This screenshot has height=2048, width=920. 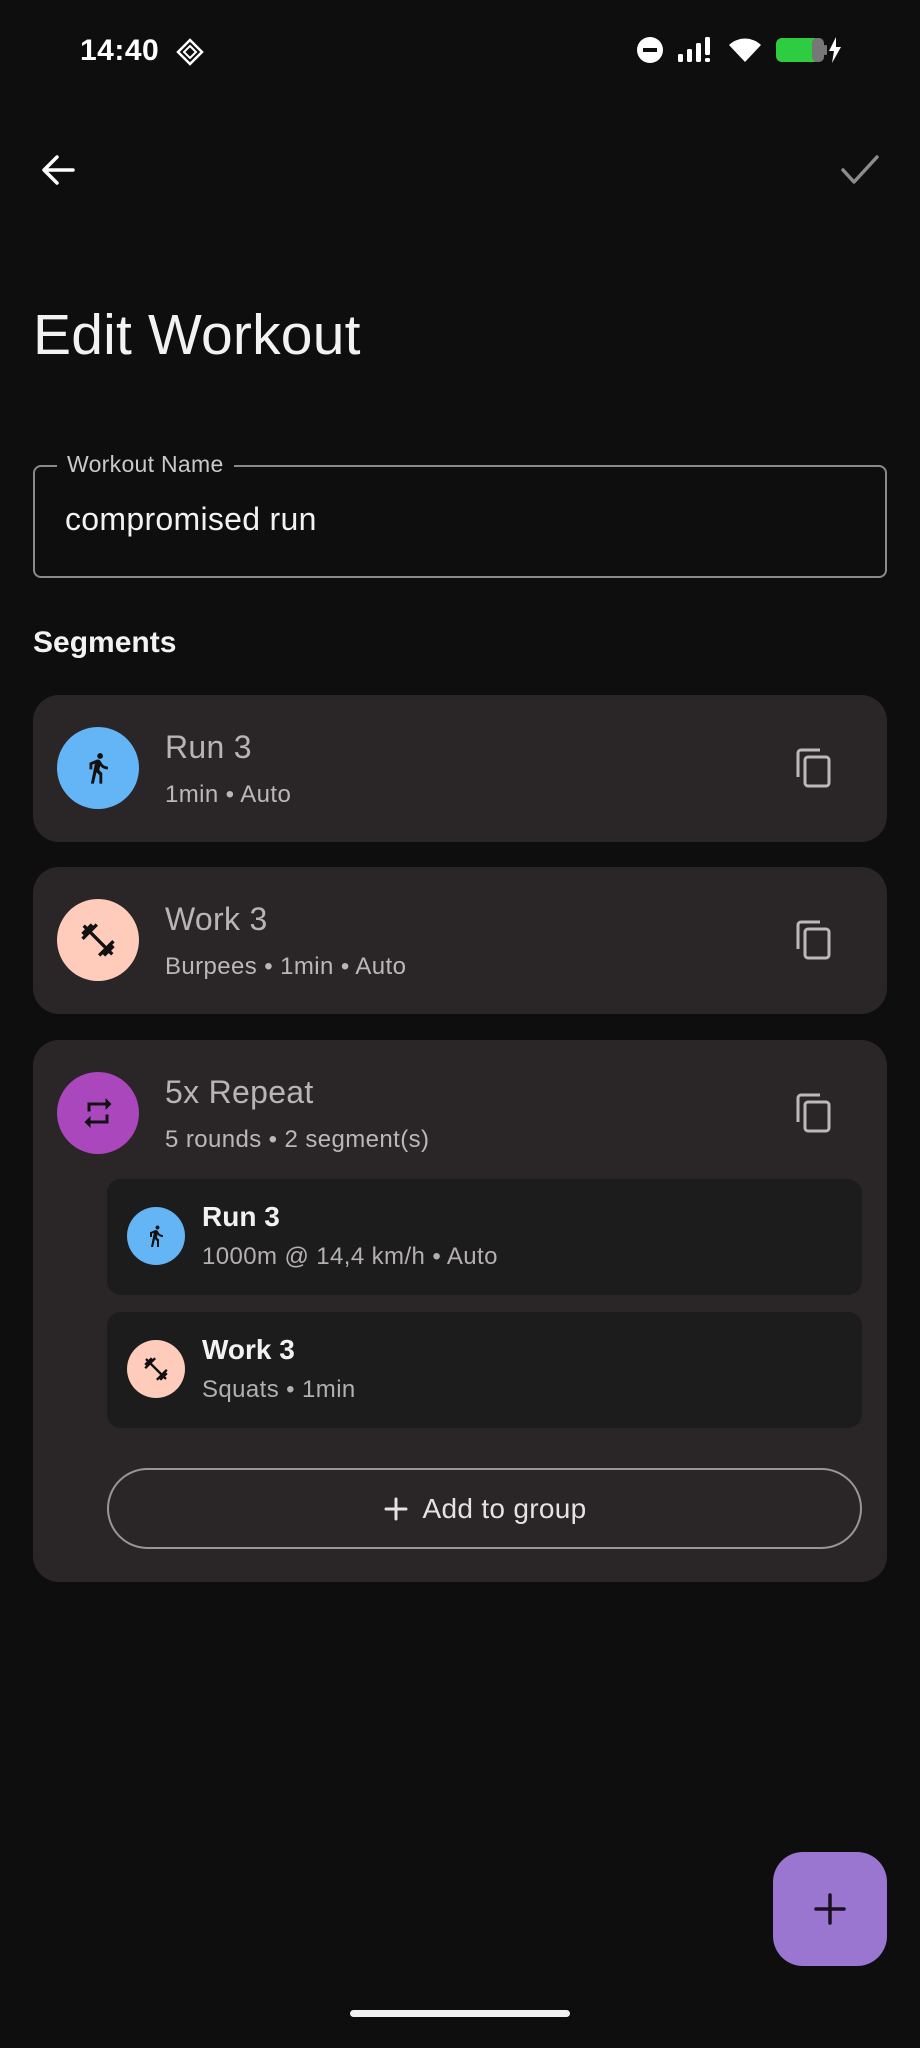 What do you see at coordinates (228, 794) in the screenshot?
I see `segment-subtitle: 1min • Auto` at bounding box center [228, 794].